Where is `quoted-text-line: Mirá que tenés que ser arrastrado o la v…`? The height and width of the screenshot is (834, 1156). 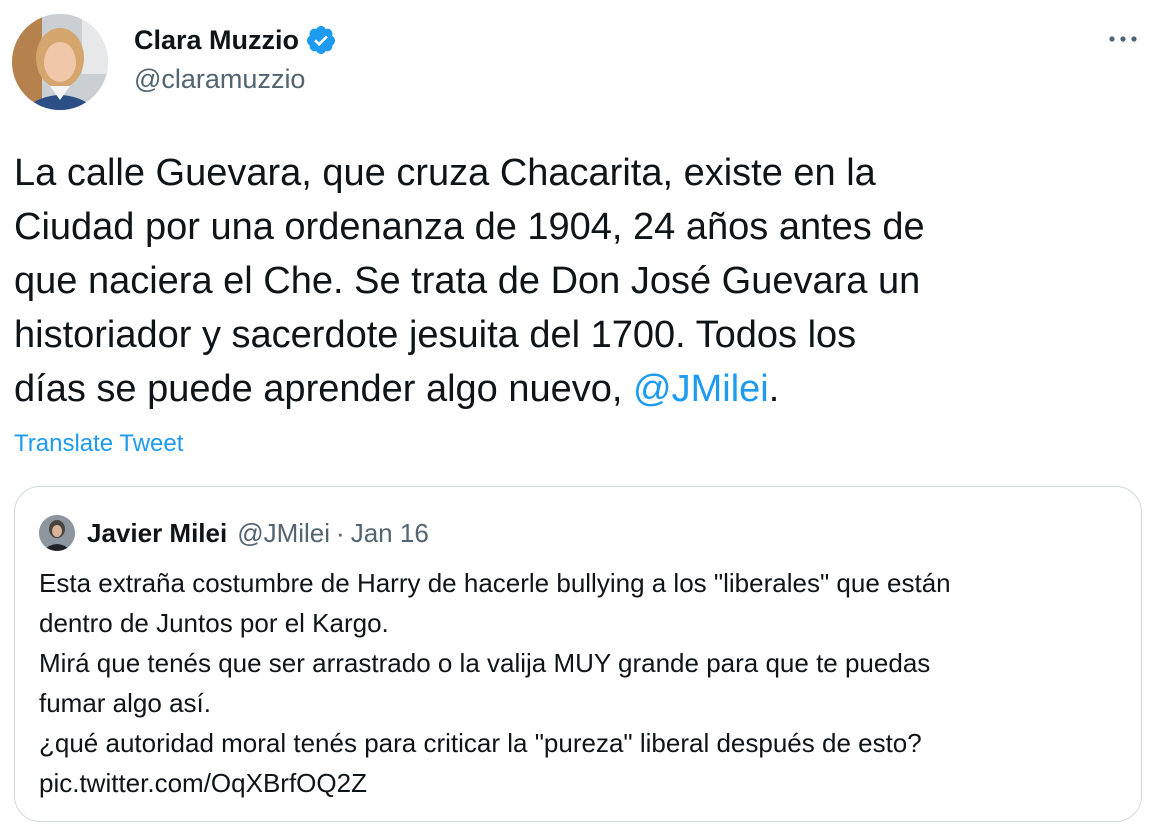
quoted-text-line: Mirá que tenés que ser arrastrado o la v… is located at coordinates (485, 663).